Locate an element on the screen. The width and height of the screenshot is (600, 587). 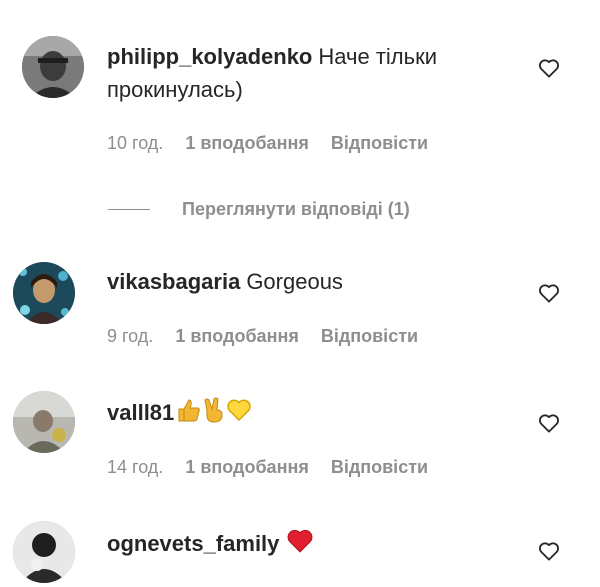
thumbs-up-icon is located at coordinates (189, 414).